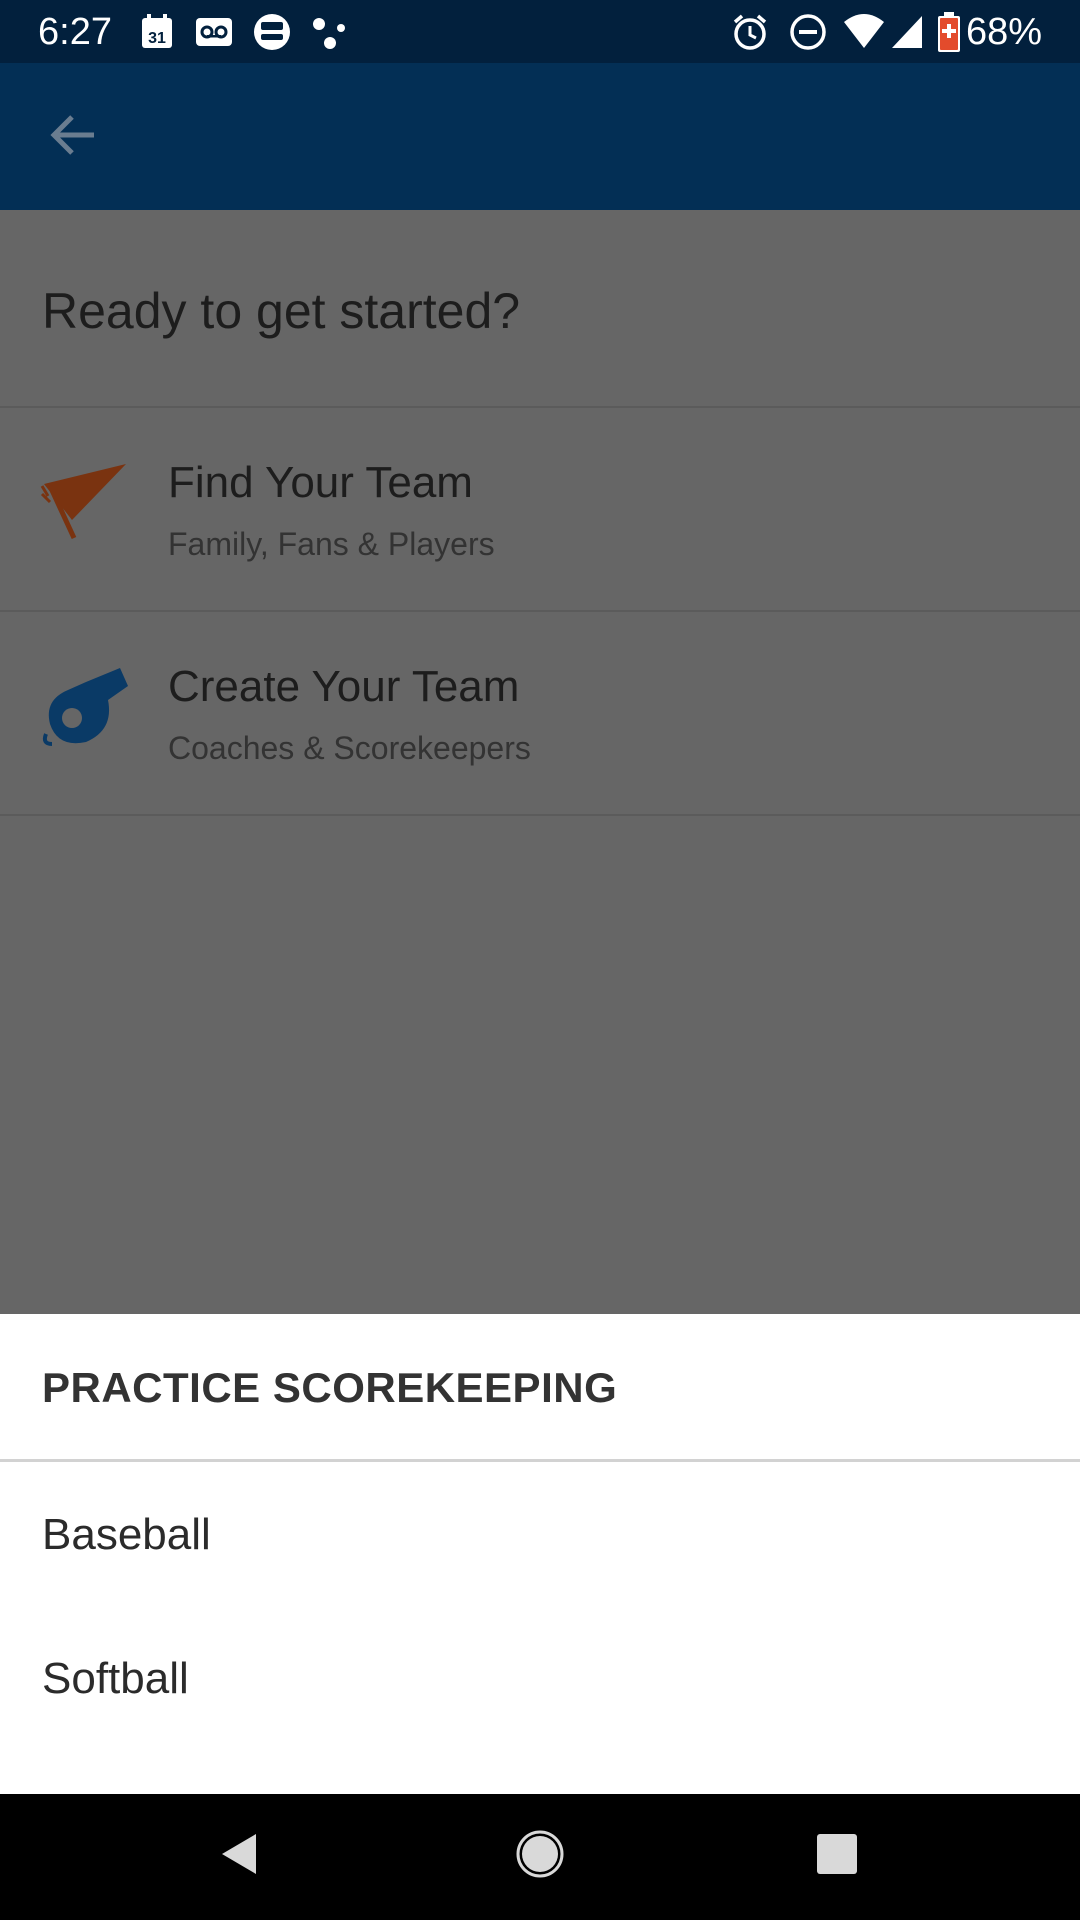 This screenshot has width=1080, height=1920. Describe the element at coordinates (75, 32) in the screenshot. I see `status-time: 6:27` at that location.